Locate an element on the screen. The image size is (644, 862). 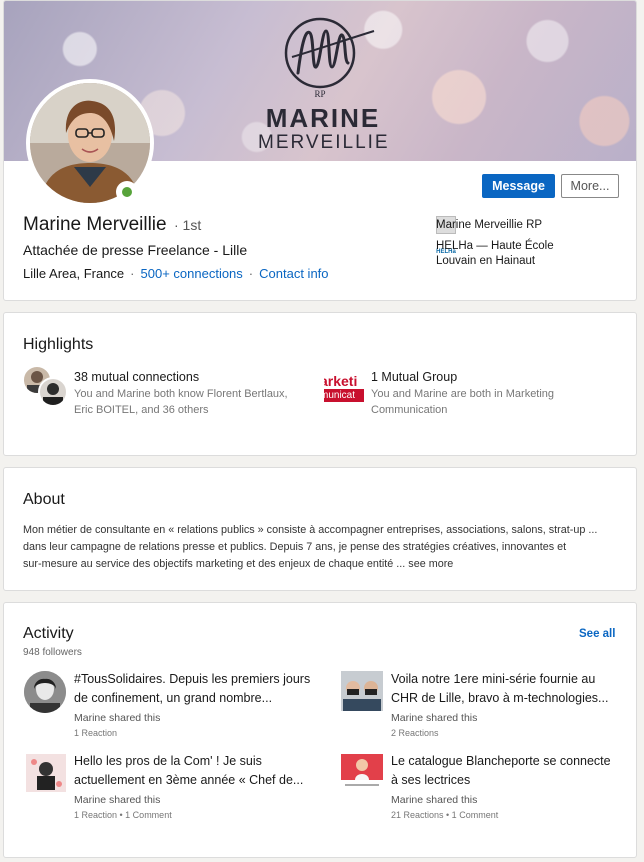
post-4-thumbnail is located at coordinates (362, 773).